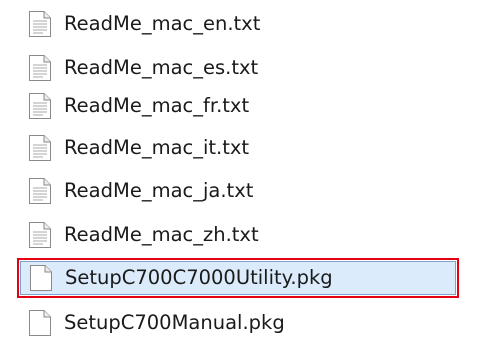 The width and height of the screenshot is (499, 343). I want to click on file-row-readme-mac-es: ReadMe_mac_es.txt, so click(238, 68).